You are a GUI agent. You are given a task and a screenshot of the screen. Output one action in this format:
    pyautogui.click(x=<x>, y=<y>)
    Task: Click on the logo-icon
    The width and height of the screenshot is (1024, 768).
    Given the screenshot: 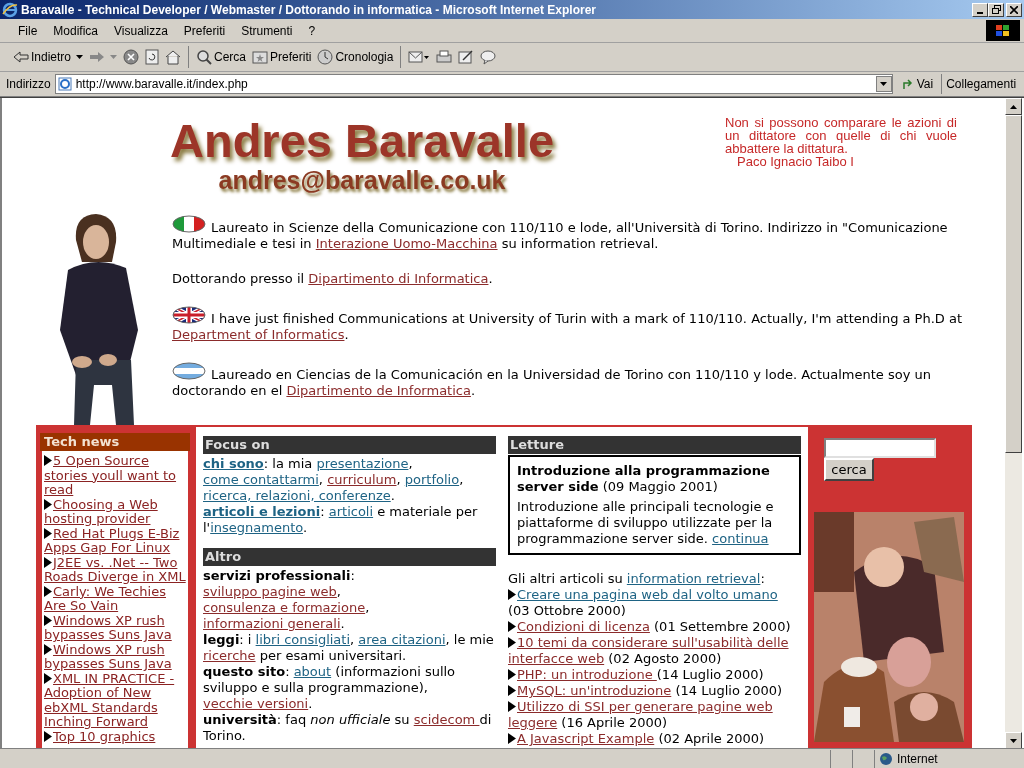 What is the action you would take?
    pyautogui.click(x=1003, y=30)
    